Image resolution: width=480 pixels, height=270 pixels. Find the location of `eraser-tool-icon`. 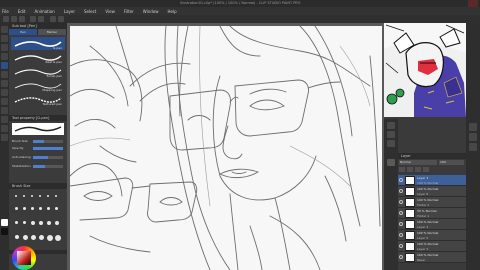

eraser-tool-icon is located at coordinates (4, 101).